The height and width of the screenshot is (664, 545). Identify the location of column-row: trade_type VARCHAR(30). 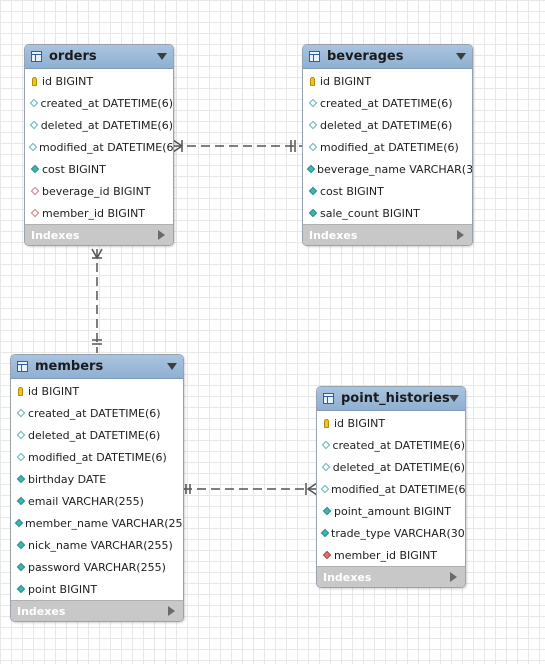
(391, 533).